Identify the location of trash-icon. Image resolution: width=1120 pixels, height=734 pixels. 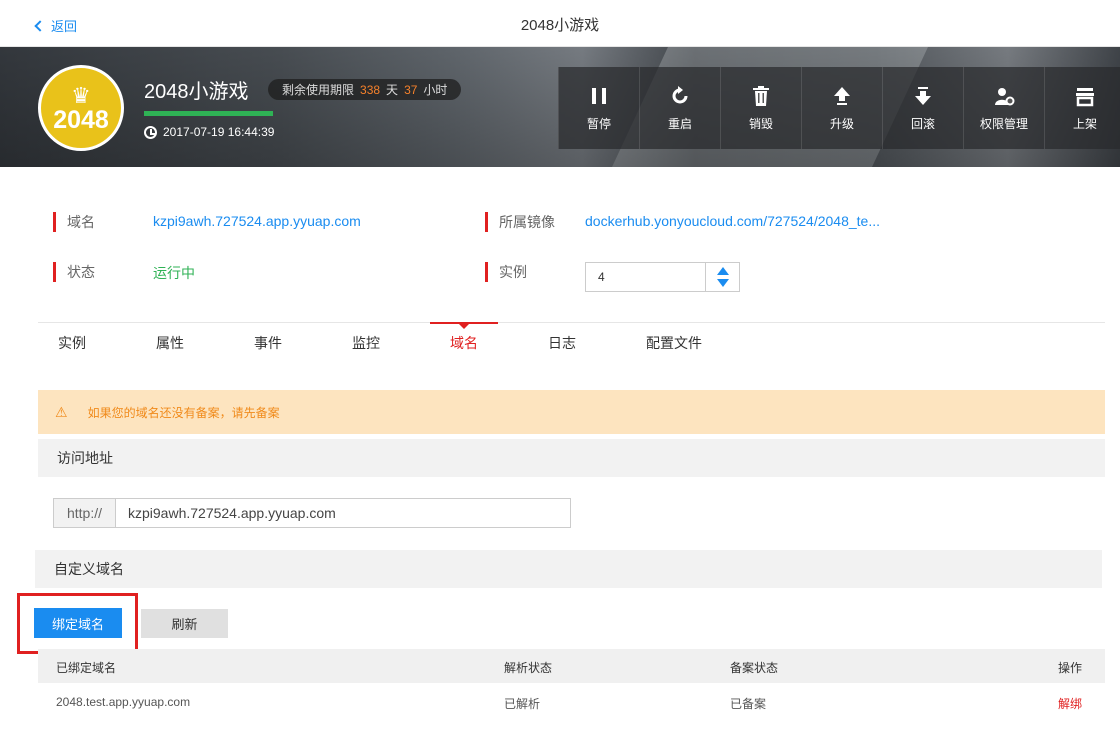
(761, 95).